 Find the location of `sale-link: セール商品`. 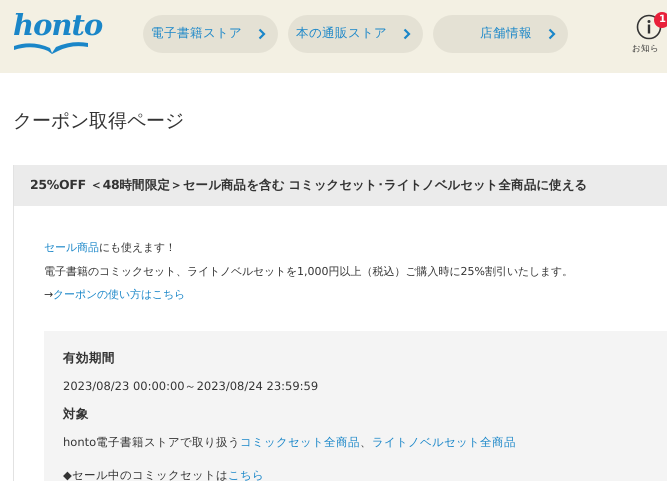

sale-link: セール商品 is located at coordinates (71, 247).